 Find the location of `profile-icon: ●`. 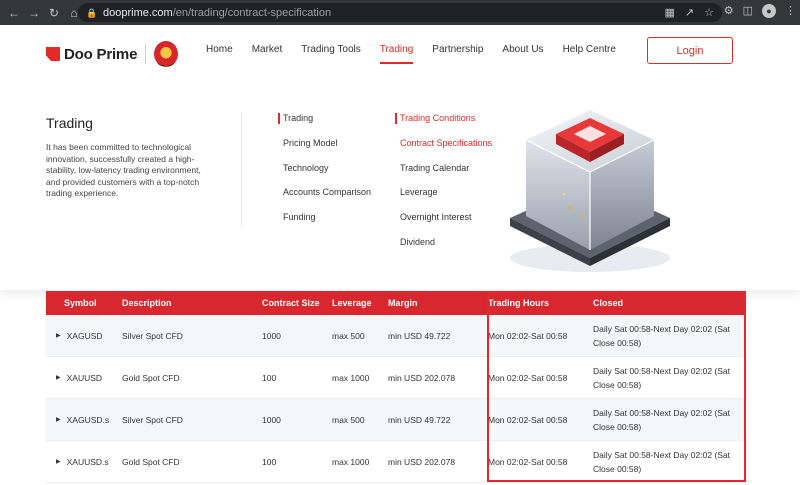

profile-icon: ● is located at coordinates (769, 11).